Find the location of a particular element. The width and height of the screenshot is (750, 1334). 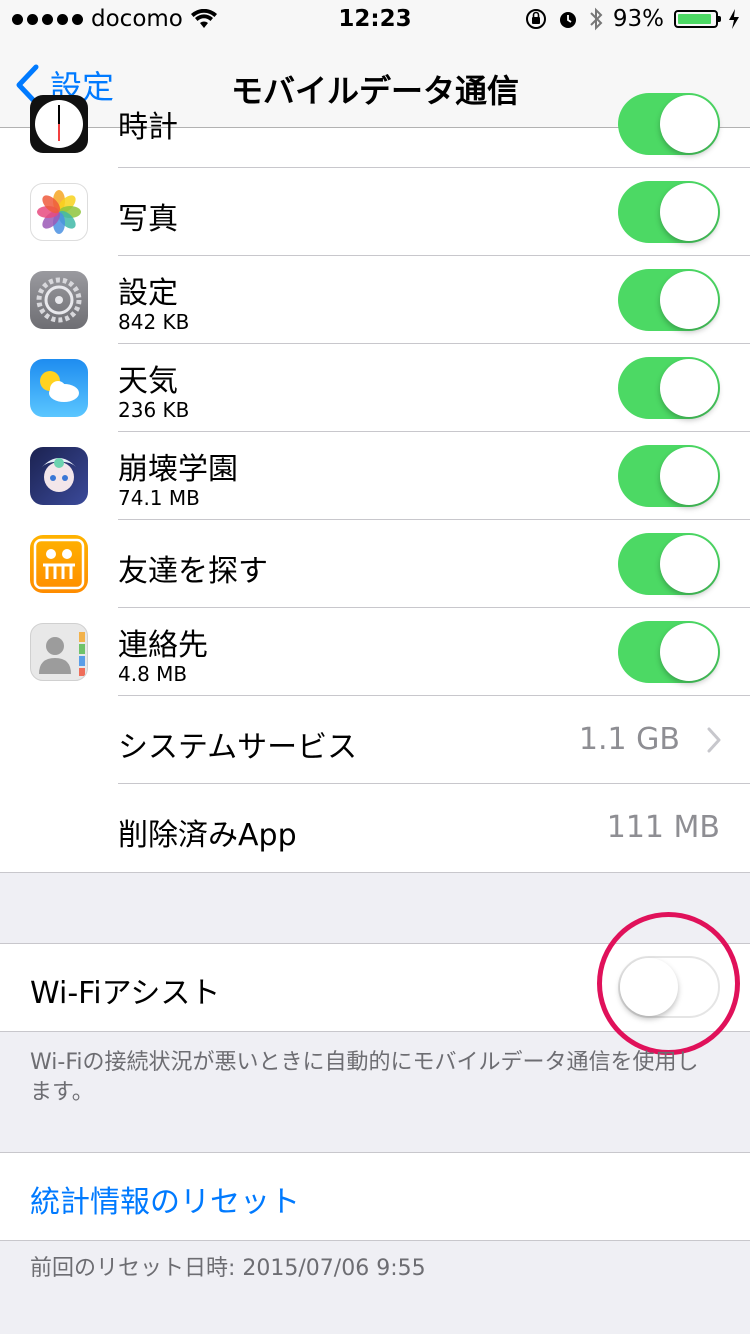

deleted-apps-row: 削除済みApp 111 MB is located at coordinates (375, 828).